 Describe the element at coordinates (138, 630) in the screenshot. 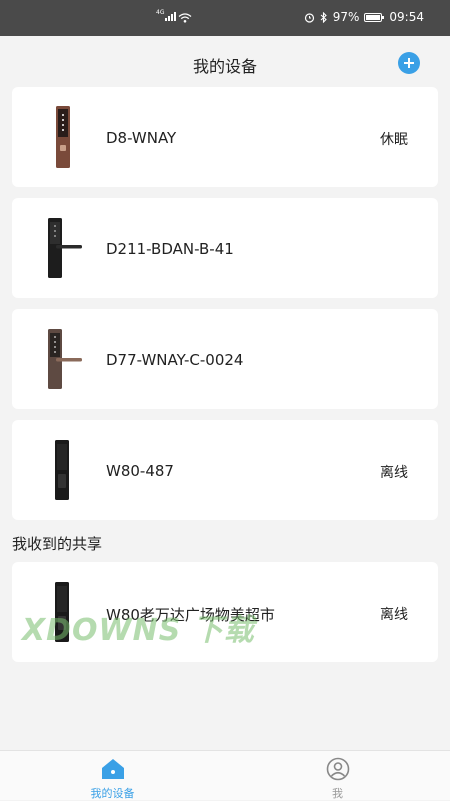

I see `watermark-logo: XDOWNS 下载` at that location.